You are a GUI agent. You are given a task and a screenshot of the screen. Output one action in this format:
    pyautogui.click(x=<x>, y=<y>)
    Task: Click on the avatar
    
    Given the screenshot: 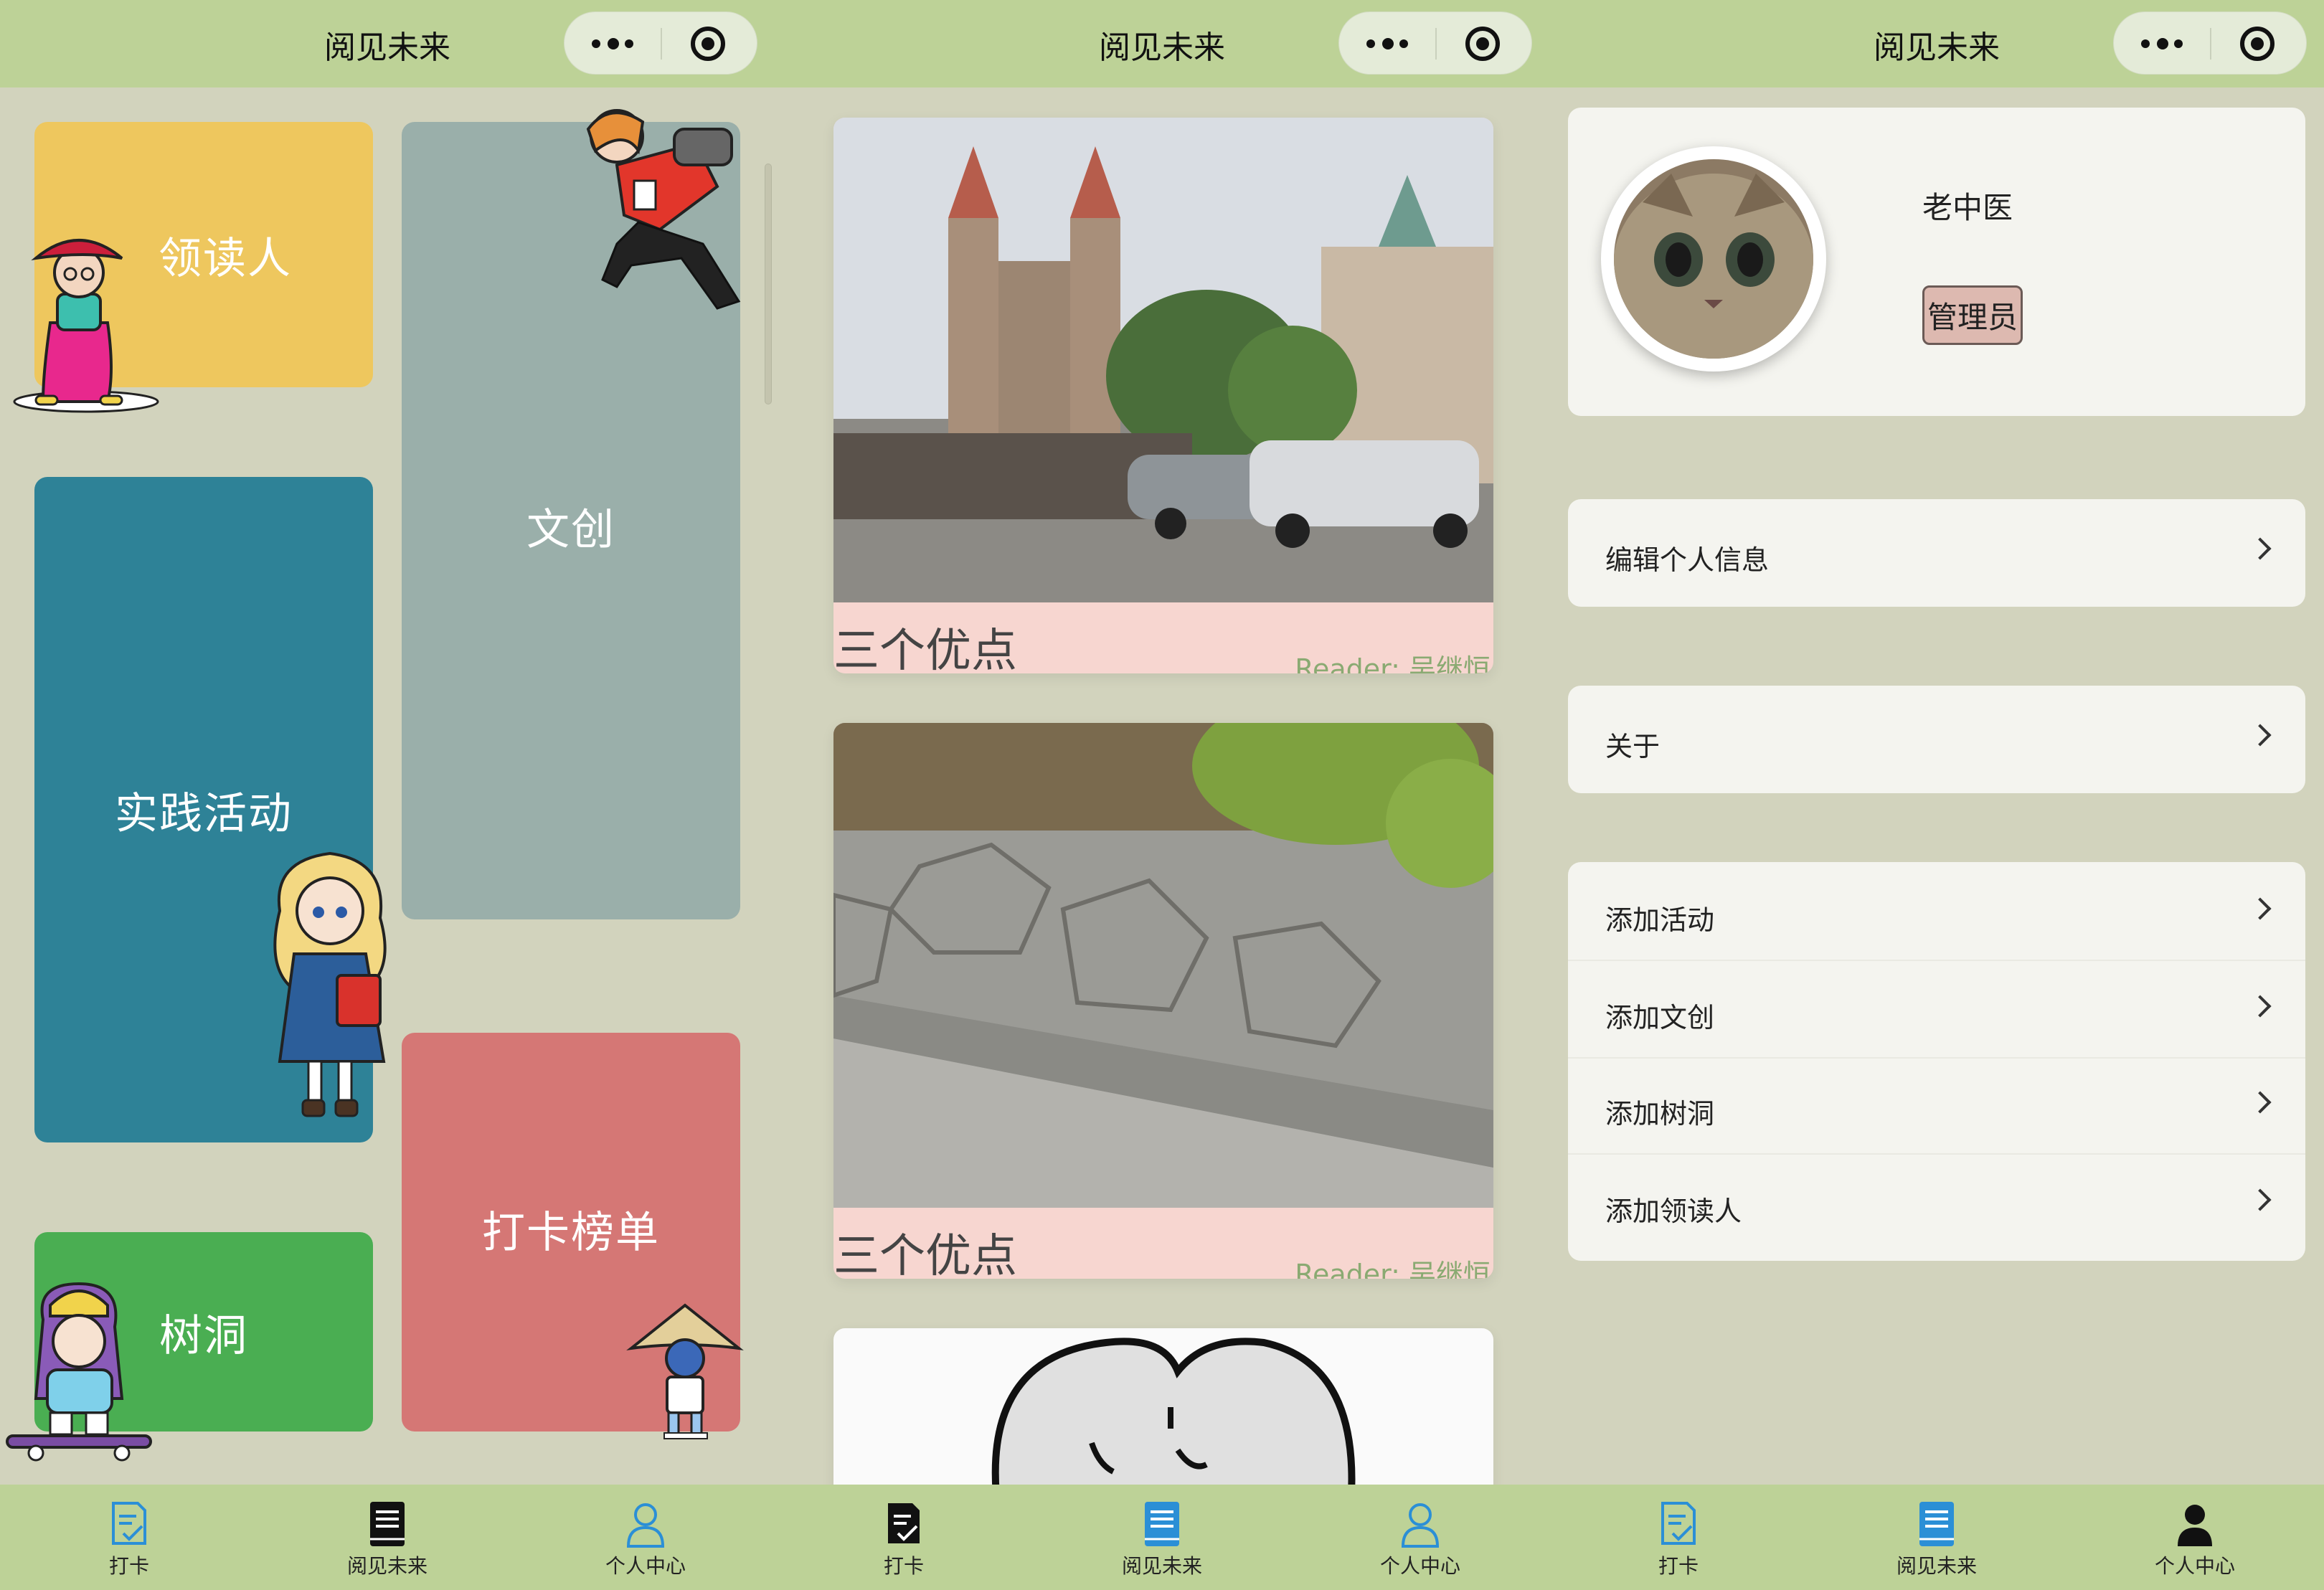 What is the action you would take?
    pyautogui.click(x=1714, y=259)
    